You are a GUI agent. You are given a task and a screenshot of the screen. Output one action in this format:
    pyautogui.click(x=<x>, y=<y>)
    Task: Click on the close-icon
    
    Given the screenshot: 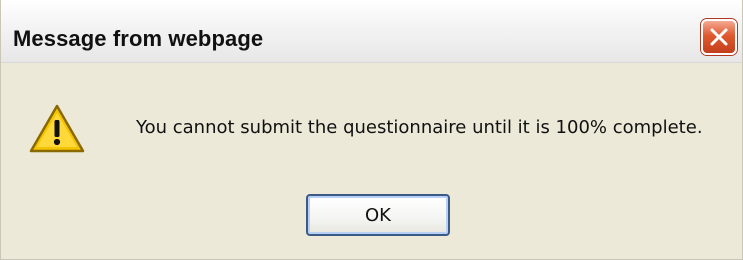 What is the action you would take?
    pyautogui.click(x=719, y=37)
    